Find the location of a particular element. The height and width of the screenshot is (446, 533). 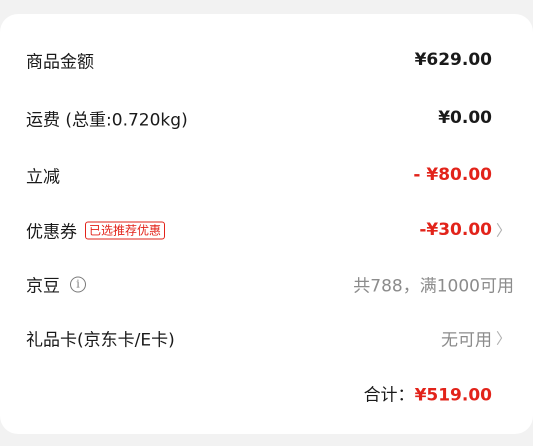

instant-discount-label: 立减 is located at coordinates (43, 177).